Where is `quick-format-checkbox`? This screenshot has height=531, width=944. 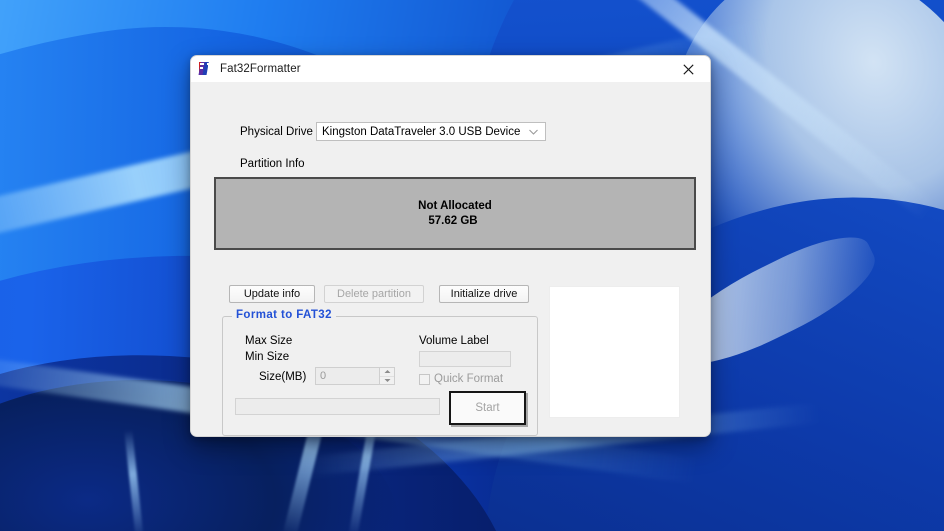
quick-format-checkbox is located at coordinates (424, 379).